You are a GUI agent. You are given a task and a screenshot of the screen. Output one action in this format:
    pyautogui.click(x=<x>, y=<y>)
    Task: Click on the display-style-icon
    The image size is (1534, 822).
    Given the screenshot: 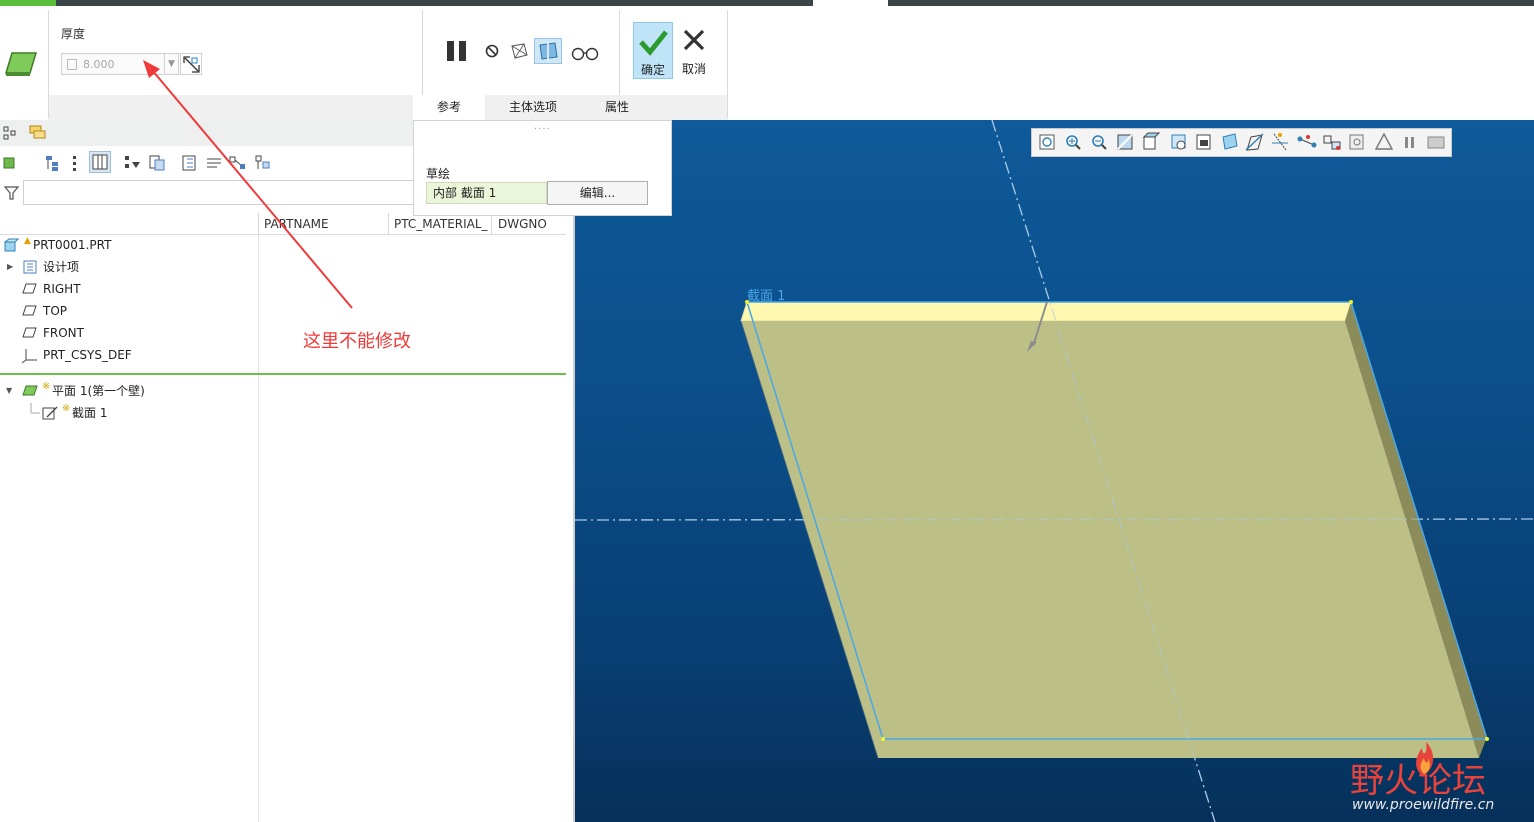 What is the action you would take?
    pyautogui.click(x=1151, y=141)
    